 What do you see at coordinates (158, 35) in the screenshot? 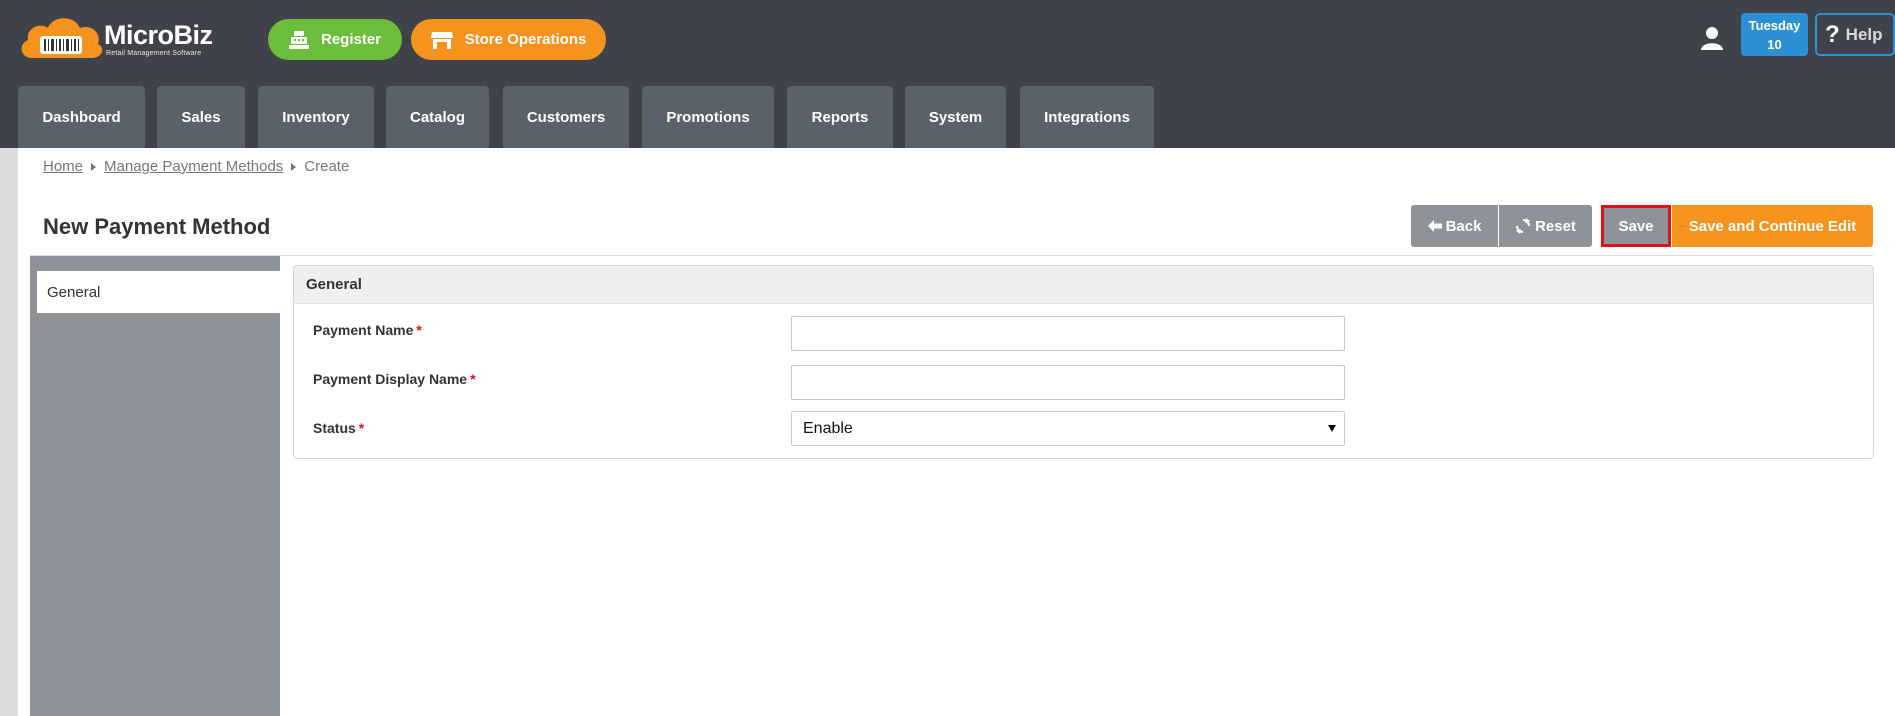
I see `brand-name: MicroBiz` at bounding box center [158, 35].